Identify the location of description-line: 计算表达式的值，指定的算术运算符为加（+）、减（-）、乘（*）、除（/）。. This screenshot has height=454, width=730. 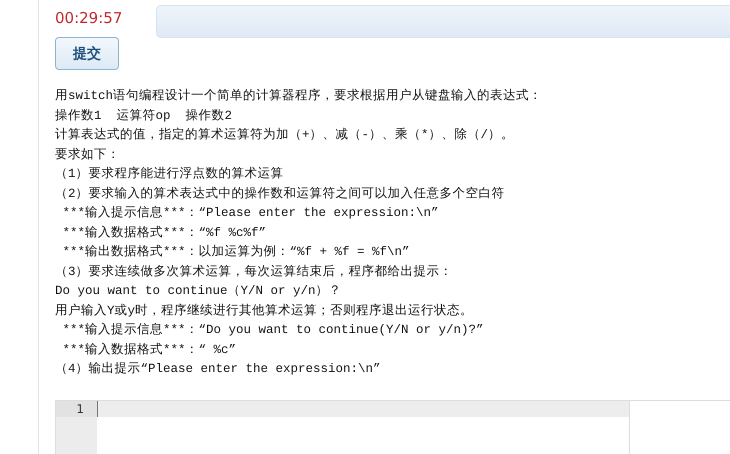
(285, 135).